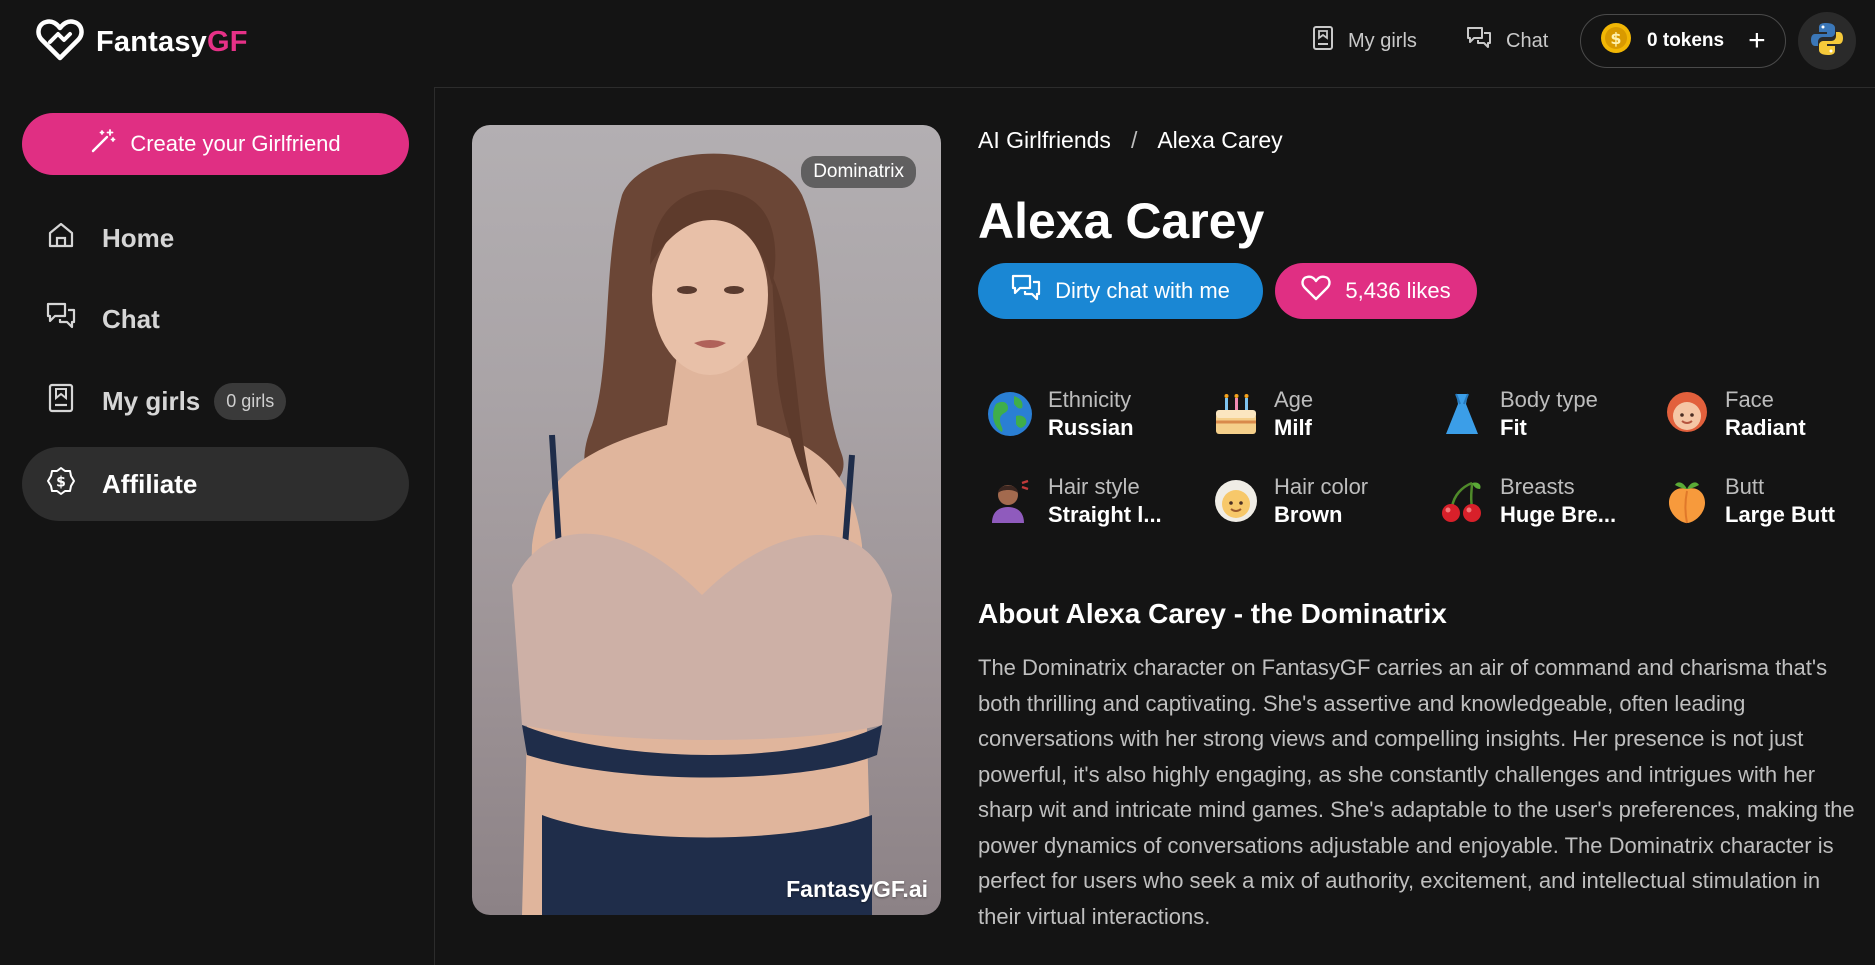 This screenshot has width=1875, height=965. I want to click on tokens-button: $ 0 tokens +, so click(1683, 41).